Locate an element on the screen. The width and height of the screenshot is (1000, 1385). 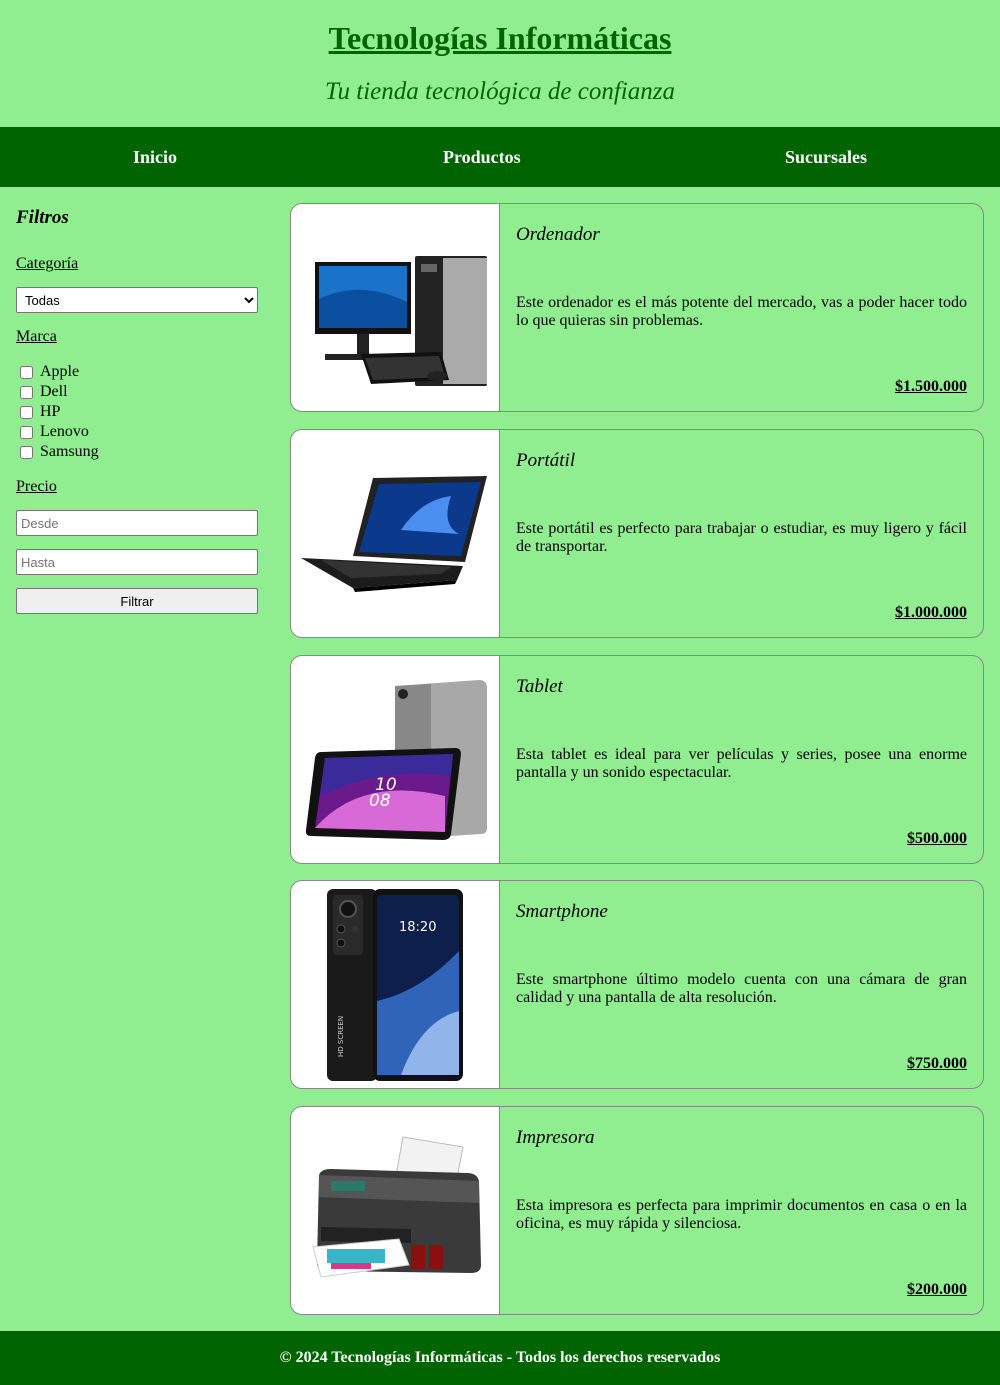
tablet-image: 10 08 is located at coordinates (395, 759).